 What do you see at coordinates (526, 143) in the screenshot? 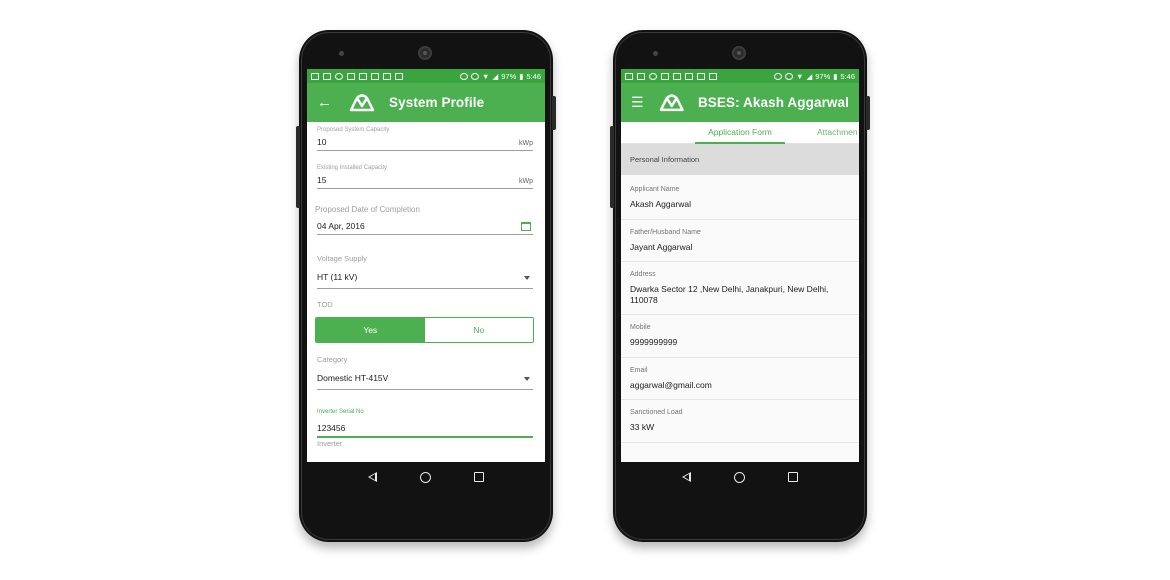
I see `unit-label: kWp` at bounding box center [526, 143].